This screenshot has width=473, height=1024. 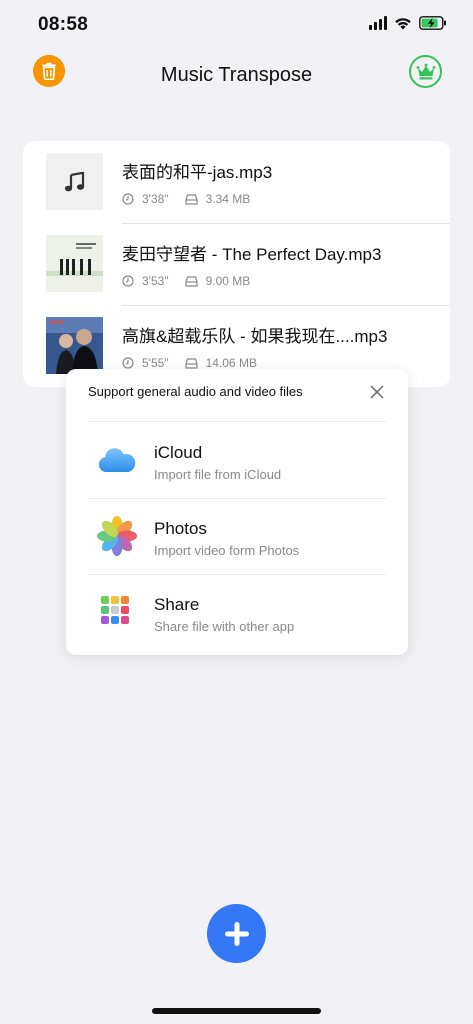 I want to click on popup-header: Support general audio and video files, so click(x=195, y=391).